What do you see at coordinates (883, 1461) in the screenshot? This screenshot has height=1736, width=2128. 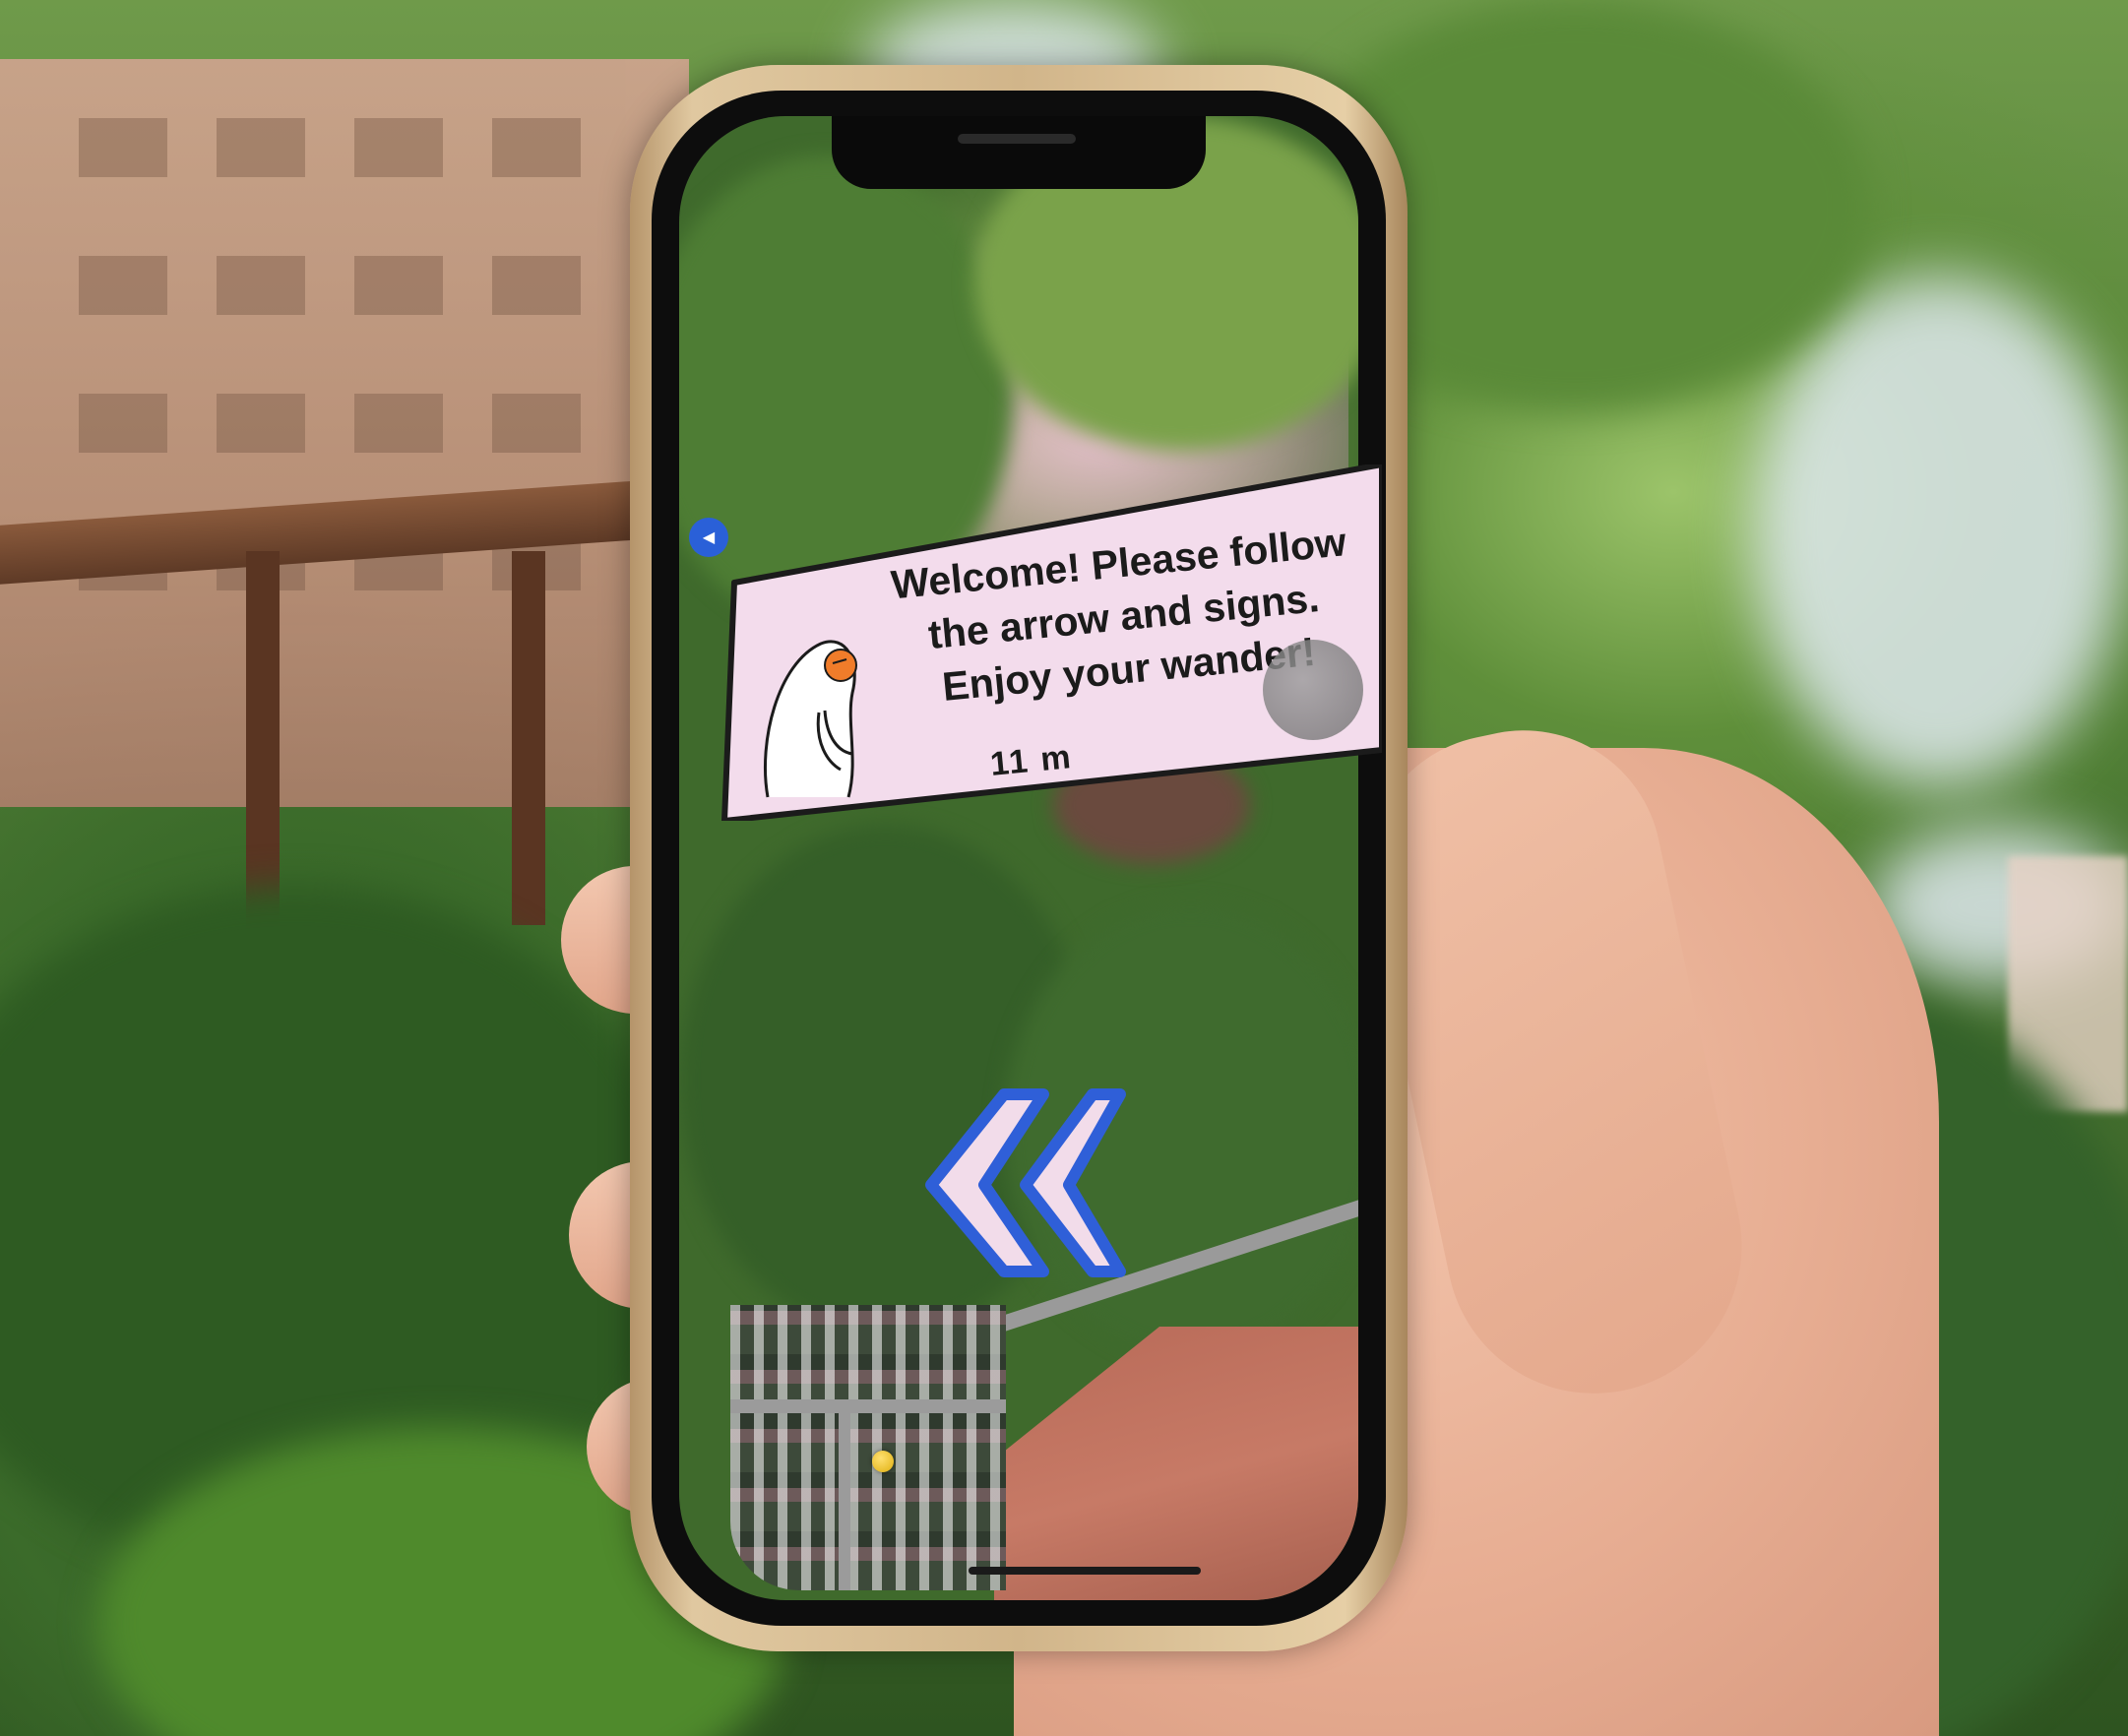 I see `map-marker-dot` at bounding box center [883, 1461].